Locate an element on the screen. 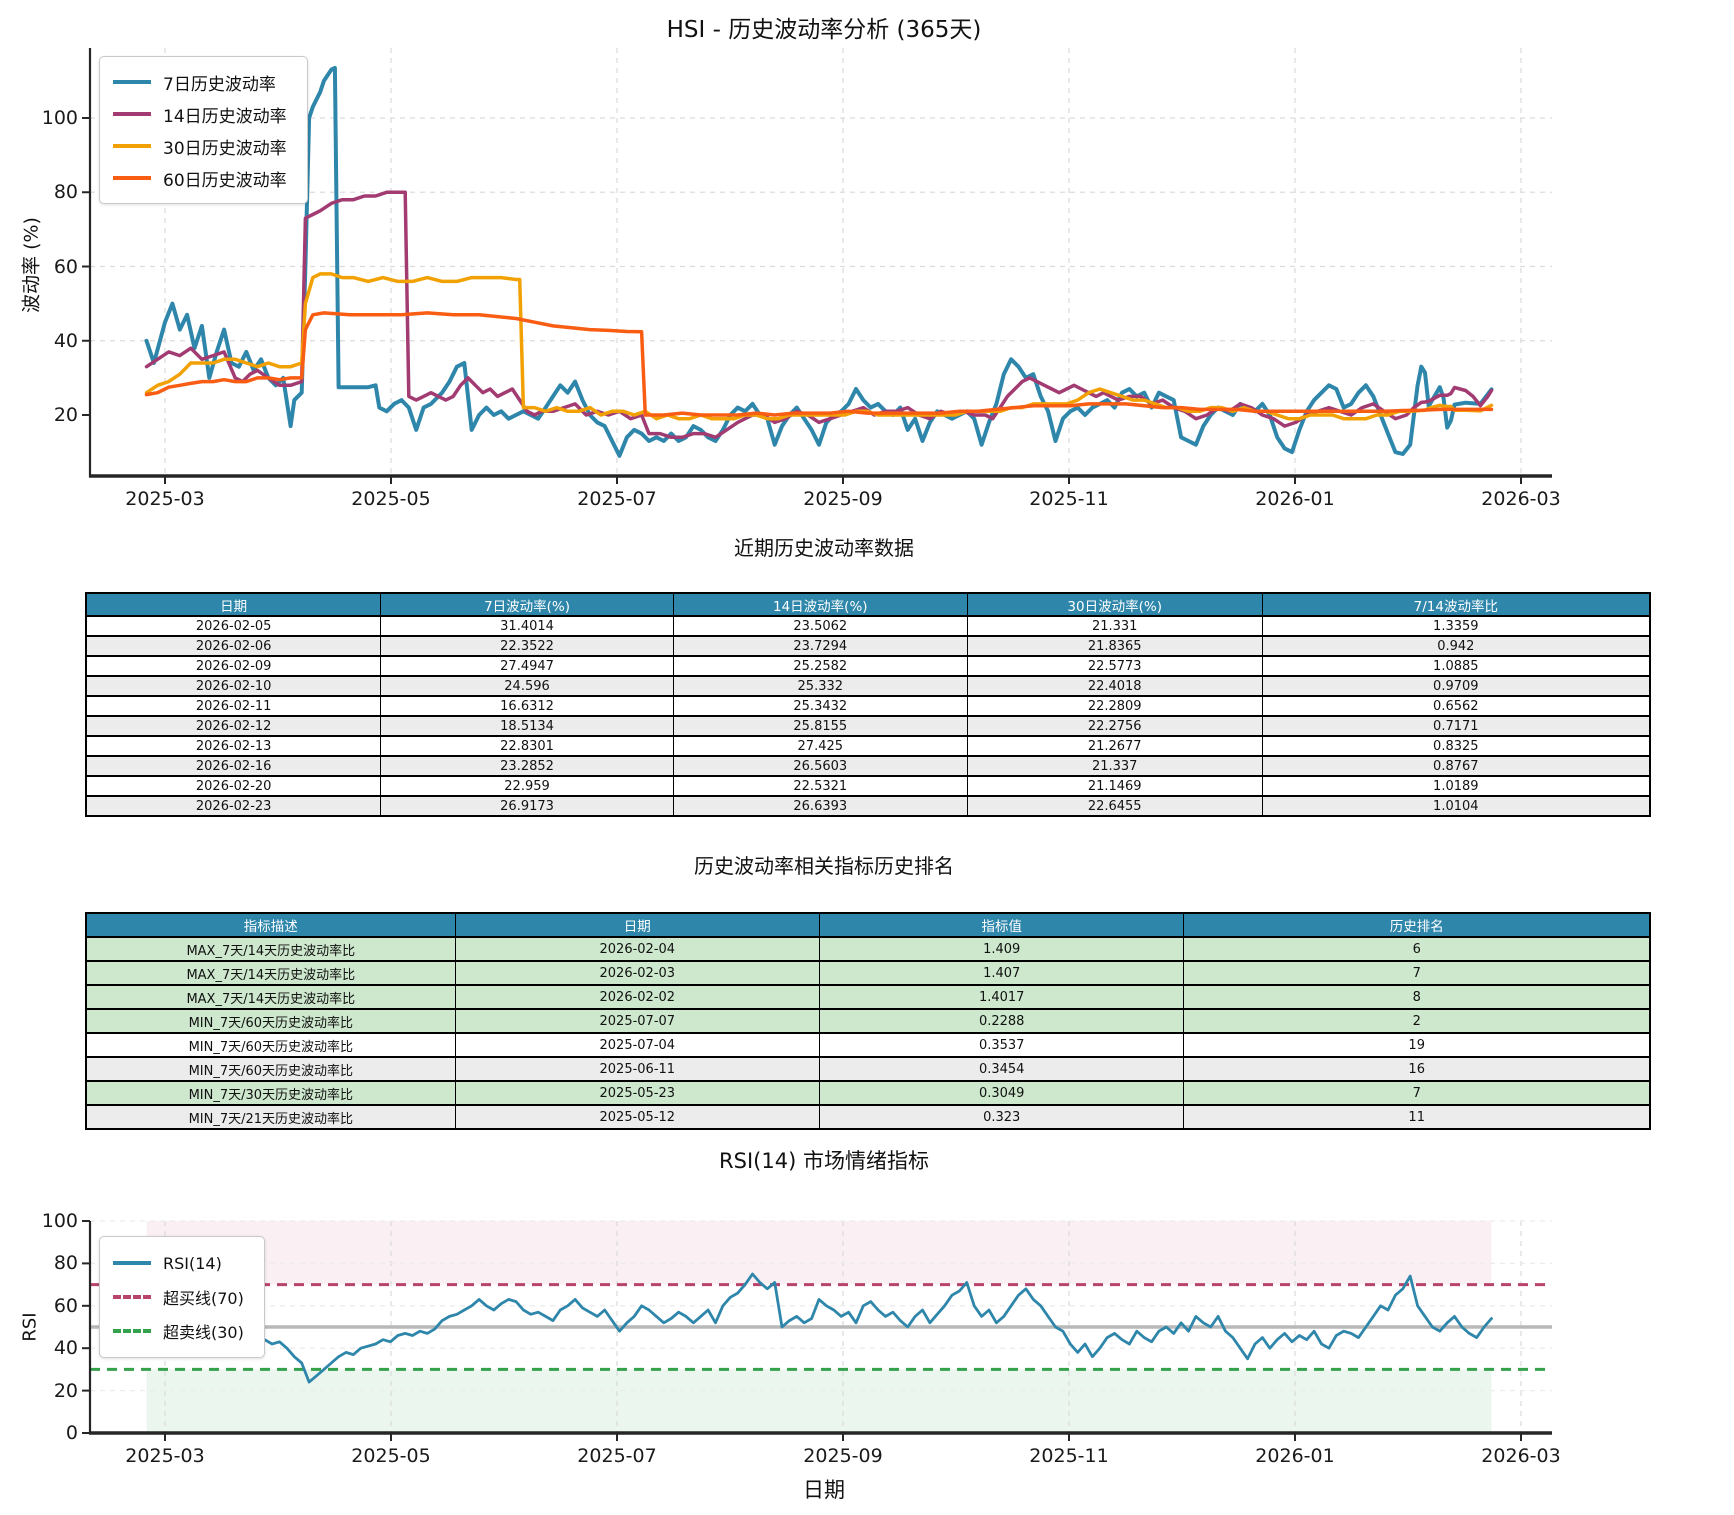 The height and width of the screenshot is (1515, 1734). y-tick-label: 100 is located at coordinates (59, 118).